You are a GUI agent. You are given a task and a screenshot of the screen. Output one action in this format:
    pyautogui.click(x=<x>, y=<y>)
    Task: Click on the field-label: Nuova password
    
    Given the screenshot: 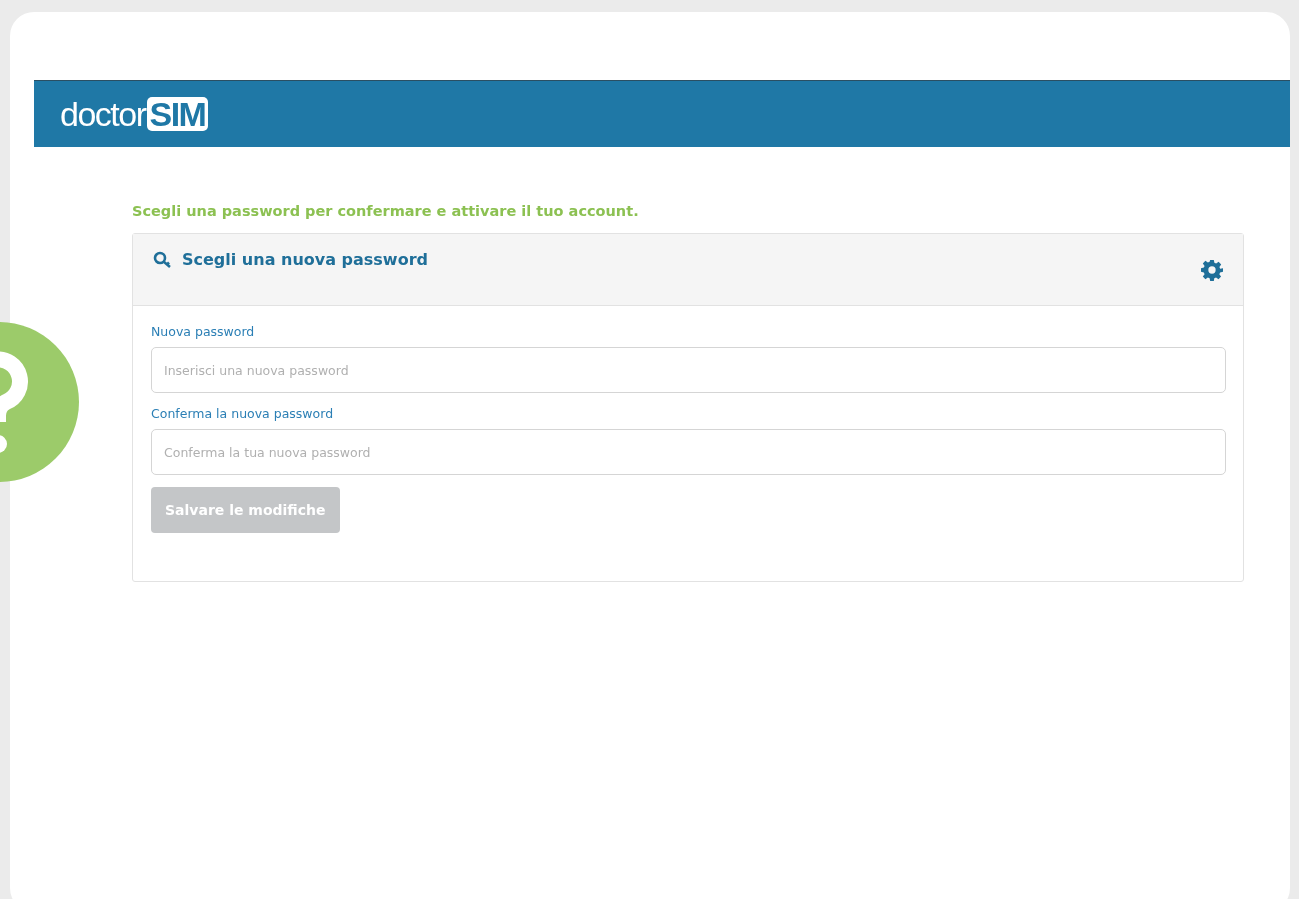 What is the action you would take?
    pyautogui.click(x=203, y=331)
    